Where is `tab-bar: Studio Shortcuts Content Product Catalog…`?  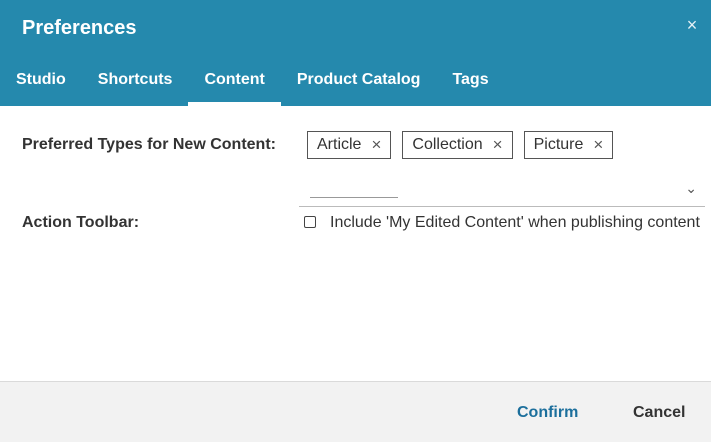
tab-bar: Studio Shortcuts Content Product Catalog… is located at coordinates (252, 85).